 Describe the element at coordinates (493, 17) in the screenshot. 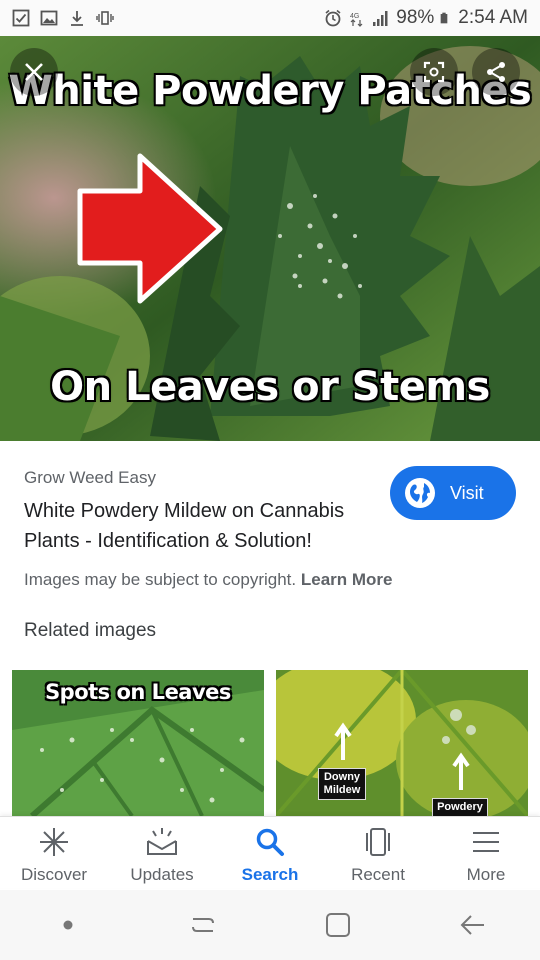

I see `clock: 2:54 AM` at that location.